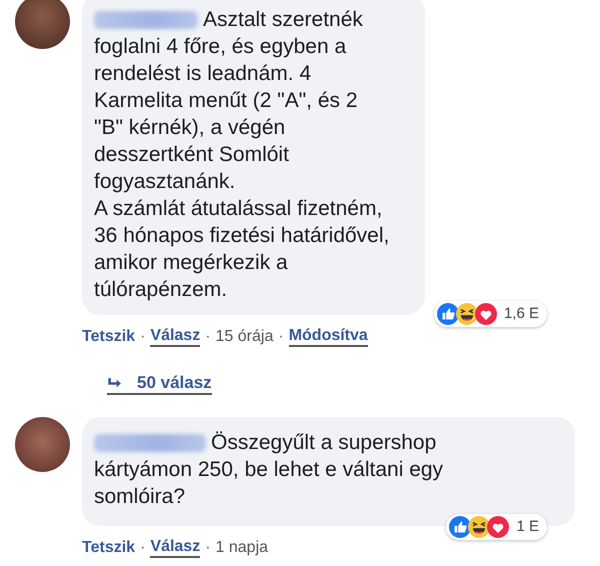 The height and width of the screenshot is (566, 600). Describe the element at coordinates (328, 337) in the screenshot. I see `action-link: Módosítva` at that location.